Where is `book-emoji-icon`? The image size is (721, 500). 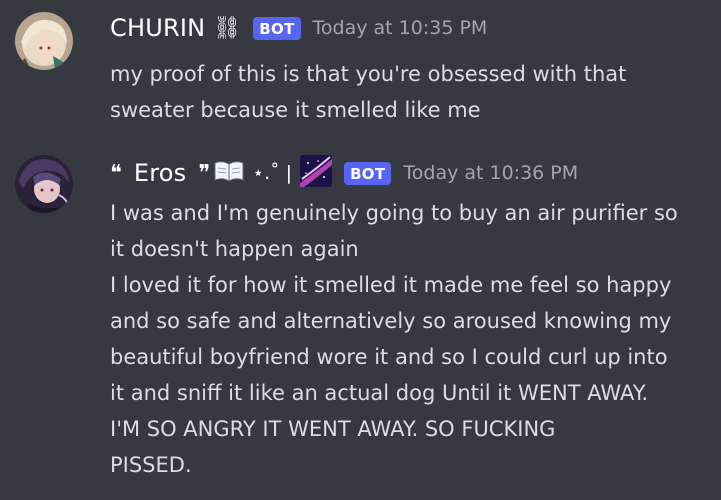
book-emoji-icon is located at coordinates (229, 173).